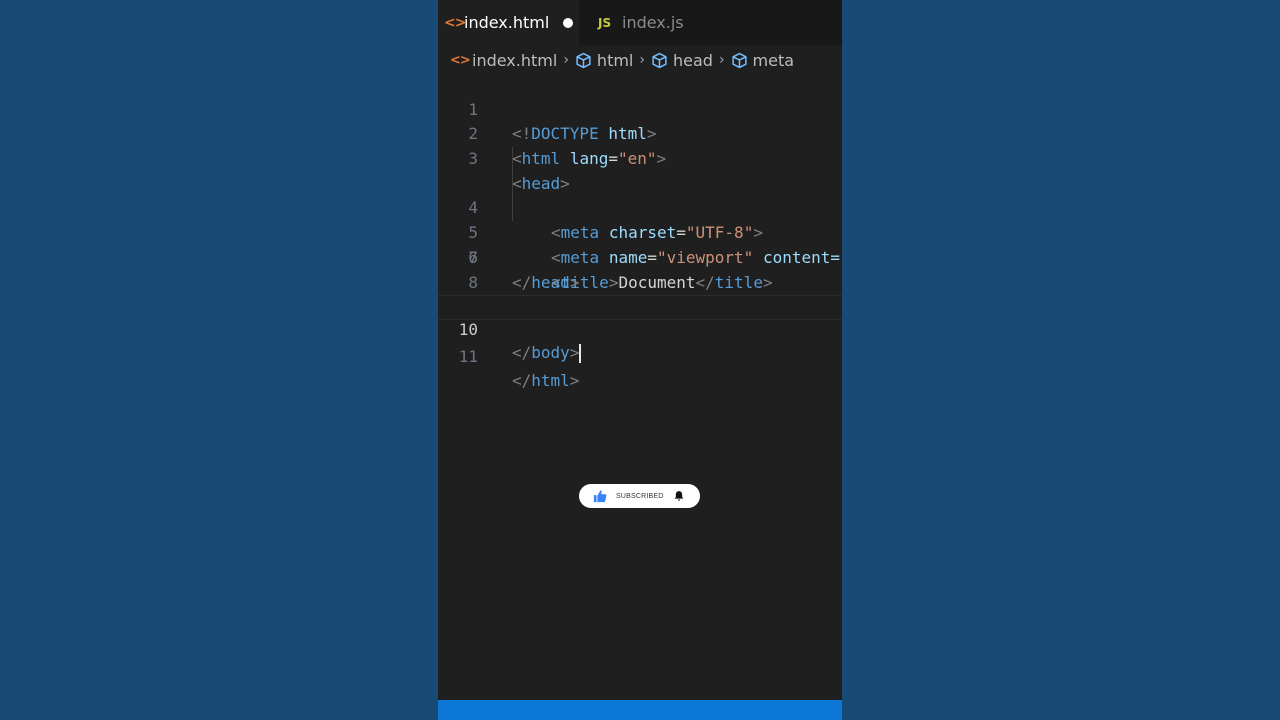 The height and width of the screenshot is (720, 1280). What do you see at coordinates (468, 356) in the screenshot?
I see `line-number: 11` at bounding box center [468, 356].